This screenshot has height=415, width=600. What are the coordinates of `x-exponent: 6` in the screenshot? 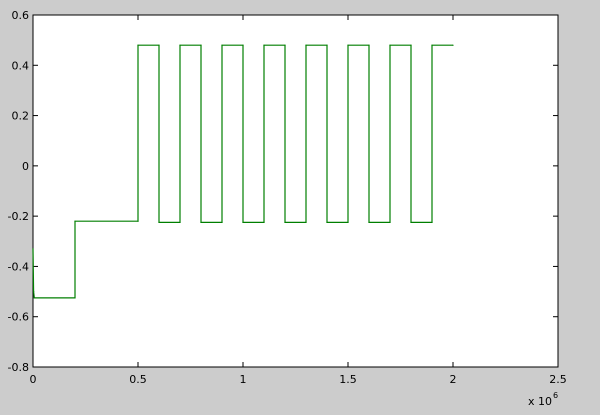 It's located at (555, 395).